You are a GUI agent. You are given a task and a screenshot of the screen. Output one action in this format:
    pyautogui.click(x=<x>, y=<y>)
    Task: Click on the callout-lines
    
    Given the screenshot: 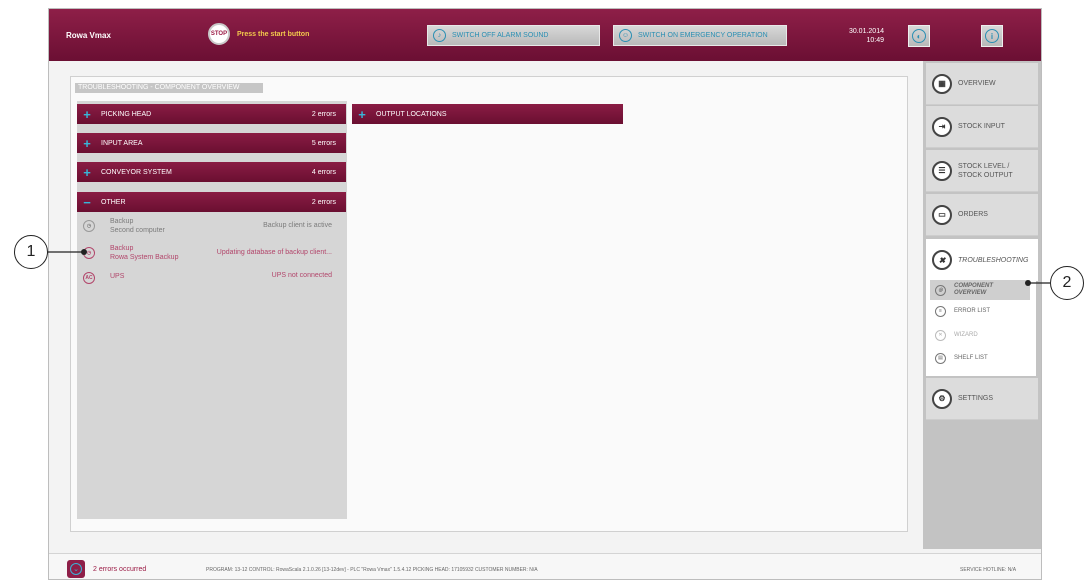 What is the action you would take?
    pyautogui.click(x=549, y=267)
    